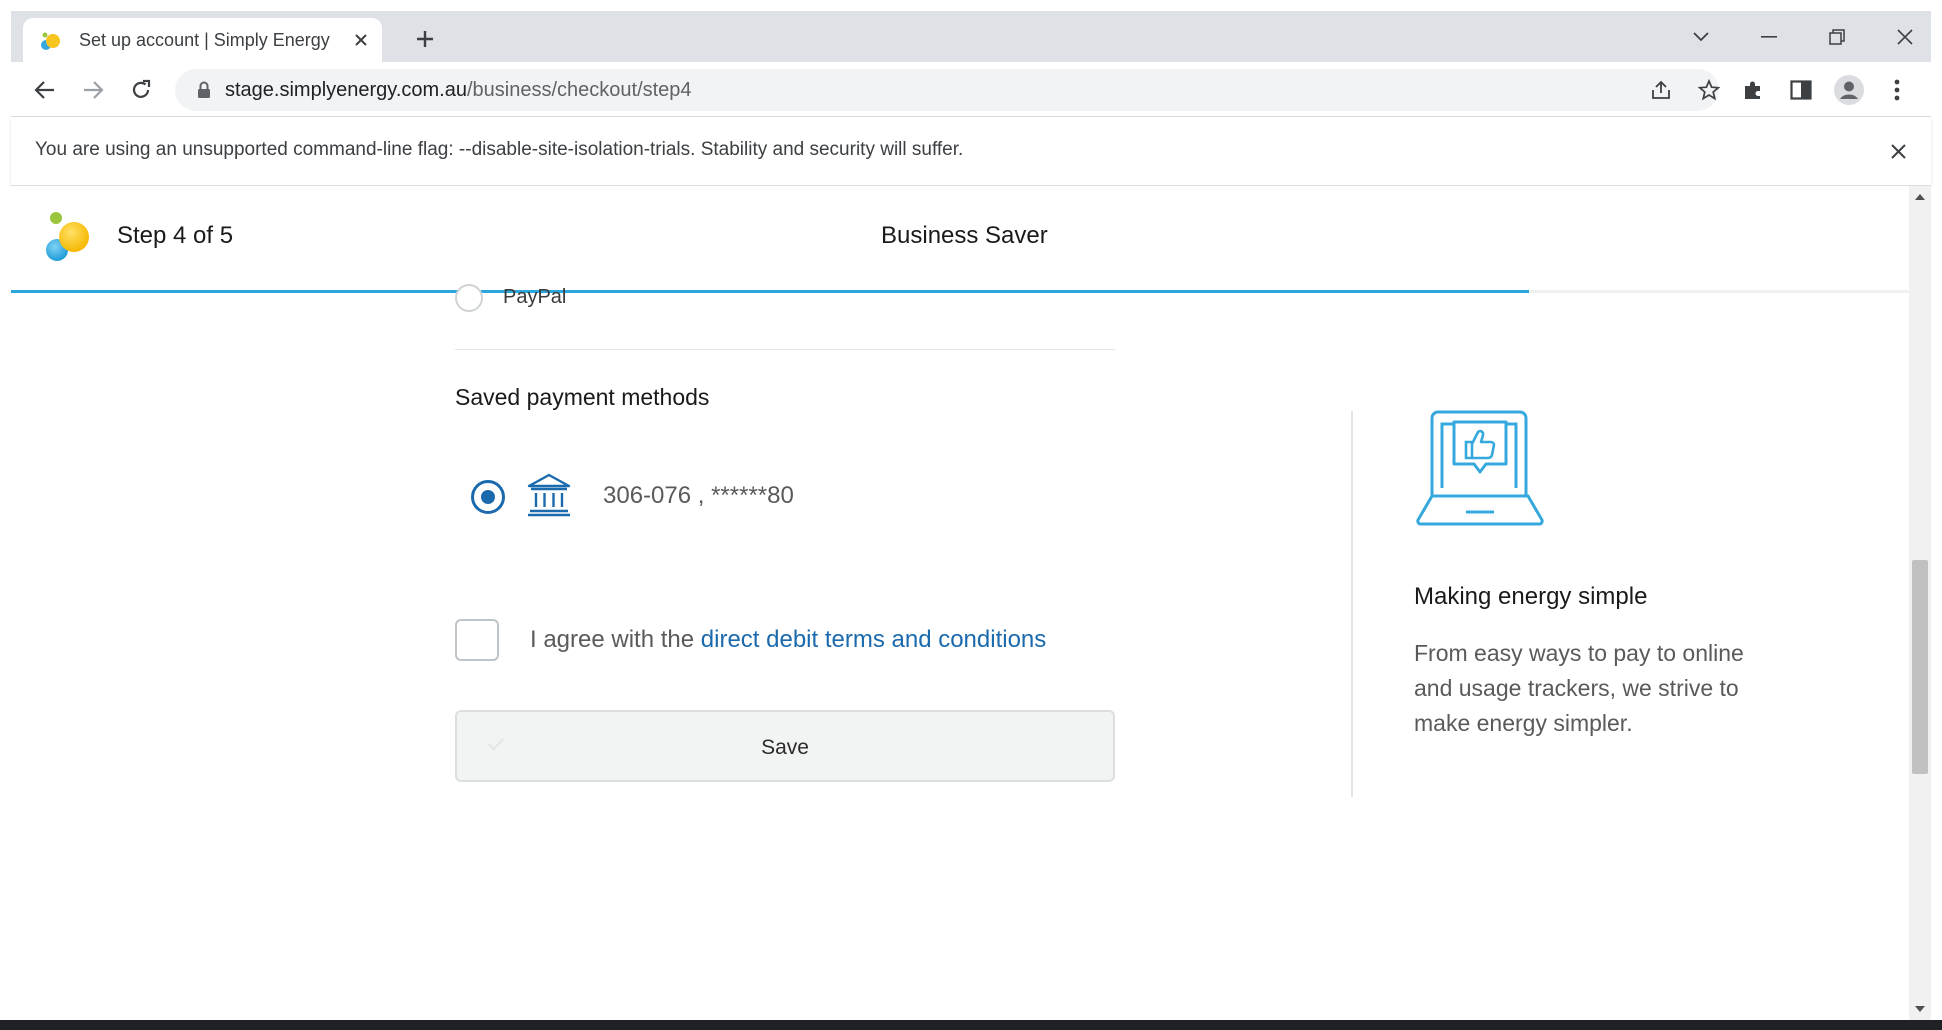 The height and width of the screenshot is (1030, 1942). Describe the element at coordinates (971, 36) in the screenshot. I see `tab-strip: Set up account | Simply Energy` at that location.